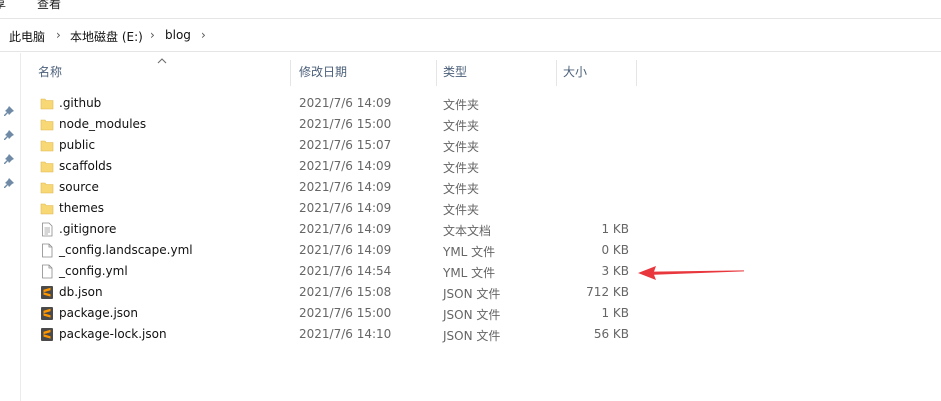  What do you see at coordinates (99, 313) in the screenshot?
I see `file-name: package.json` at bounding box center [99, 313].